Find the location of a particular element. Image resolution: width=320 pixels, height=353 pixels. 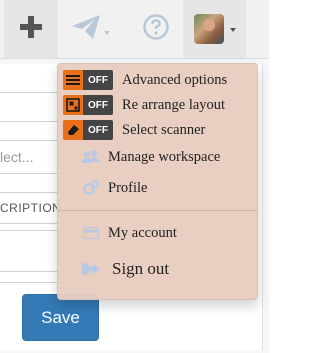

credit-card-icon is located at coordinates (91, 233).